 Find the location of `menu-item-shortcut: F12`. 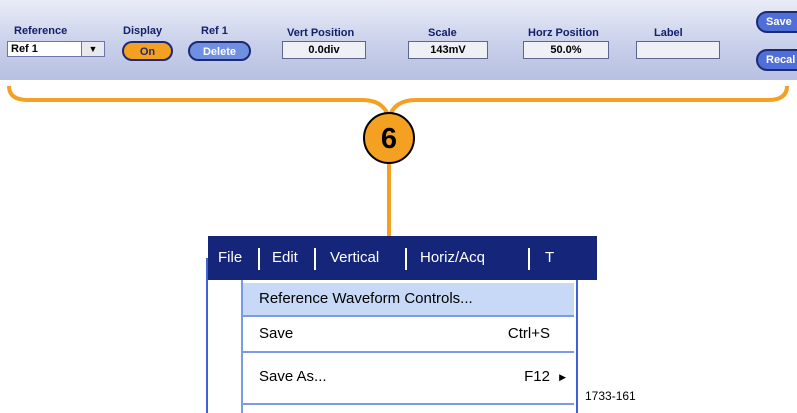

menu-item-shortcut: F12 is located at coordinates (537, 376).